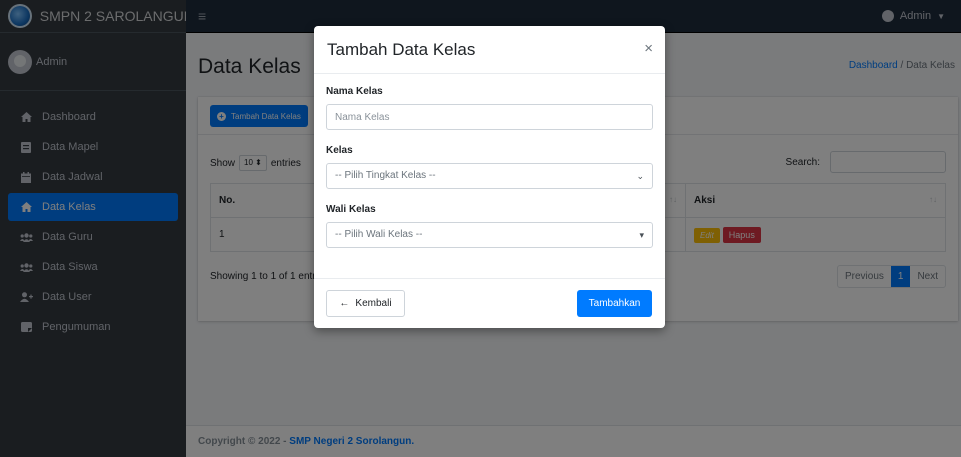  I want to click on kelas-select-value: -- Pilih Tingkat Kelas --, so click(385, 175).